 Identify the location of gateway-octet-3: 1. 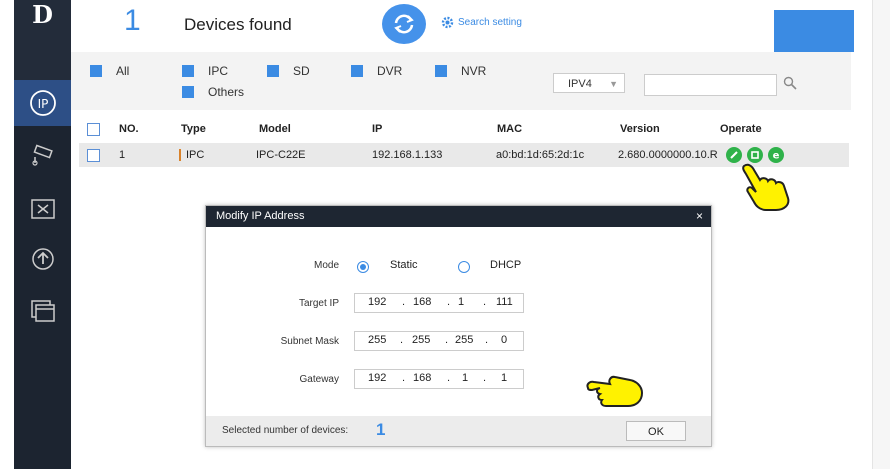
(465, 378).